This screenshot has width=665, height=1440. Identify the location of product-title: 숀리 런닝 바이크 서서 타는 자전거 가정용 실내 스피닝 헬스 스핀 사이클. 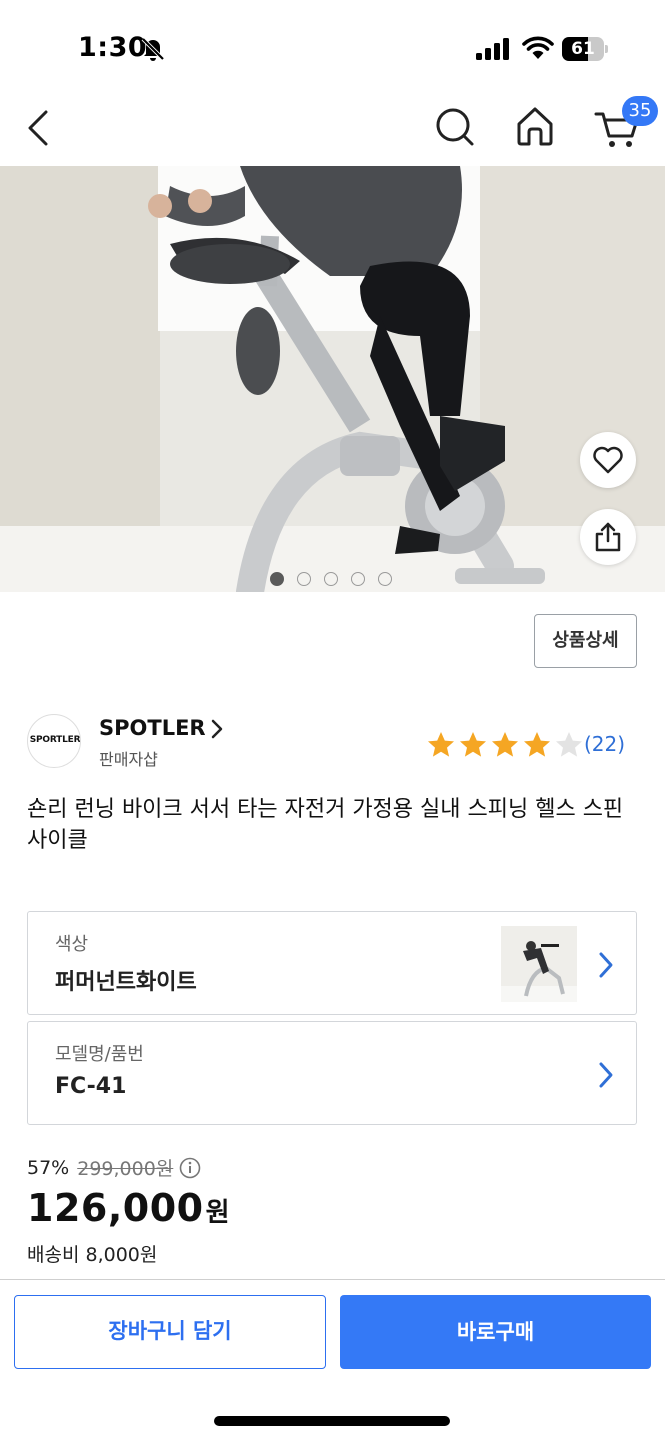
(325, 825).